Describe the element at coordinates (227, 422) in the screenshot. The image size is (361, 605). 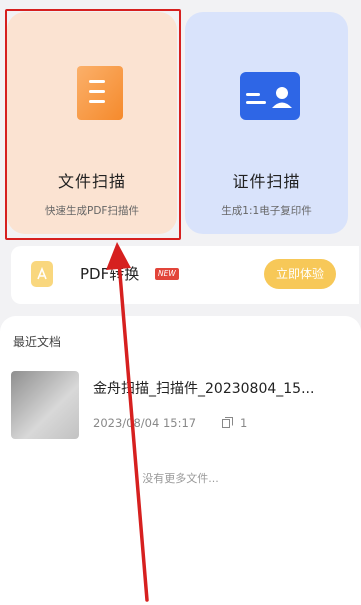
I see `pages-icon` at that location.